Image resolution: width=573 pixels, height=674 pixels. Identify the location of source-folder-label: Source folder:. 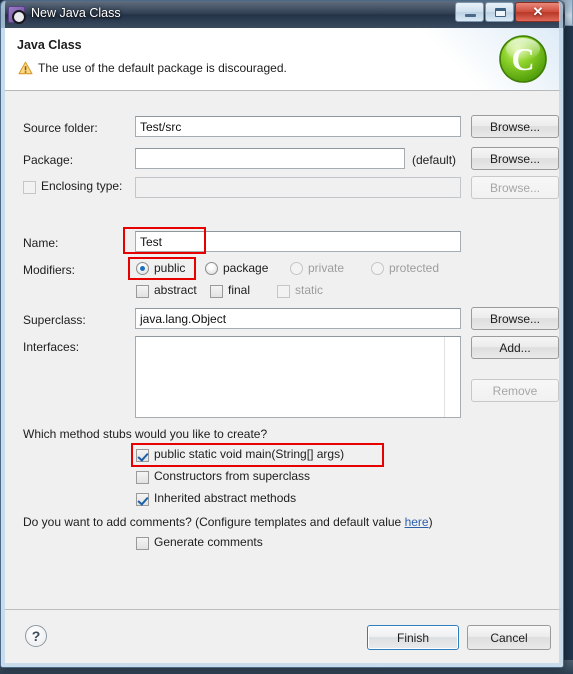
(60, 128).